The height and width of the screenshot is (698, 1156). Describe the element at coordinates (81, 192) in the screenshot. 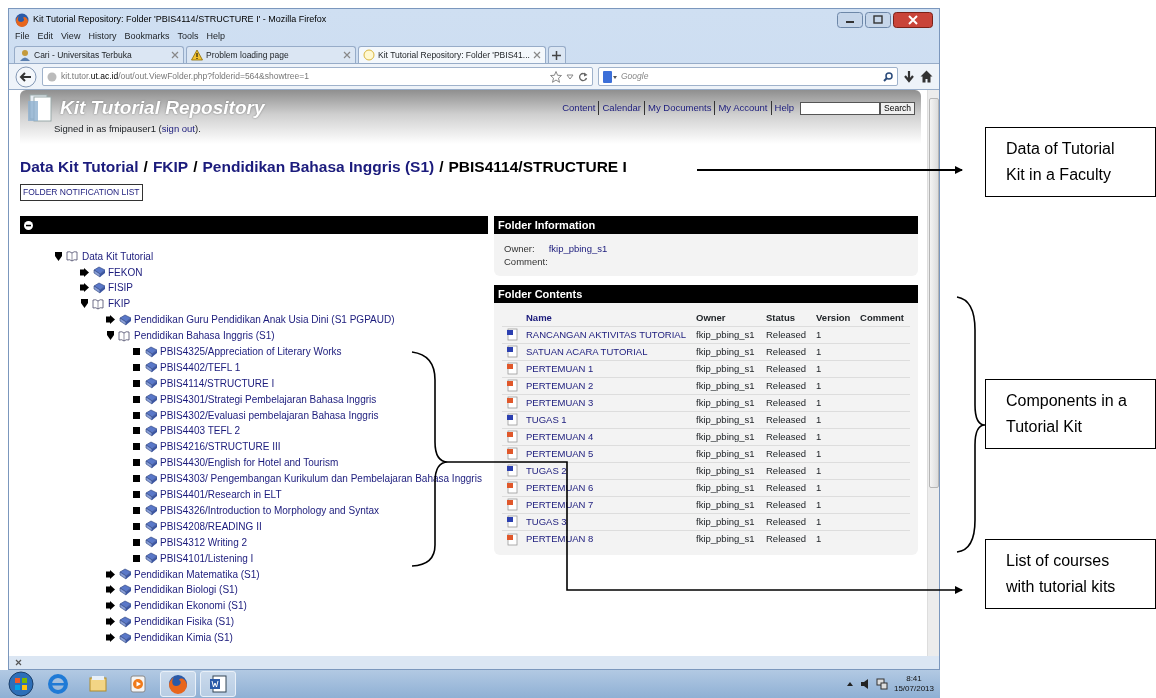

I see `notification-list-button: FOLDER NOTIFICATION LIST` at that location.